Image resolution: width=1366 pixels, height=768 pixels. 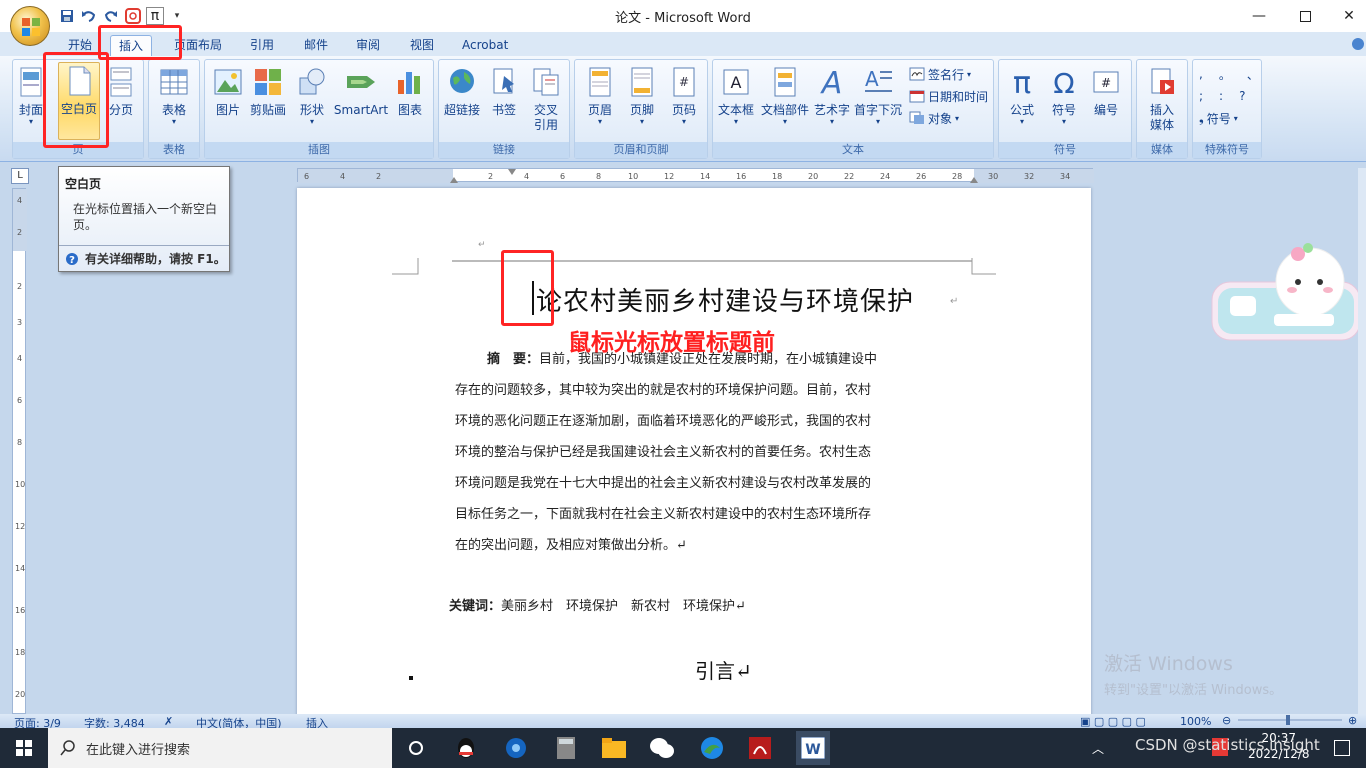 I want to click on shapes-button: 形状 ▾, so click(x=312, y=102).